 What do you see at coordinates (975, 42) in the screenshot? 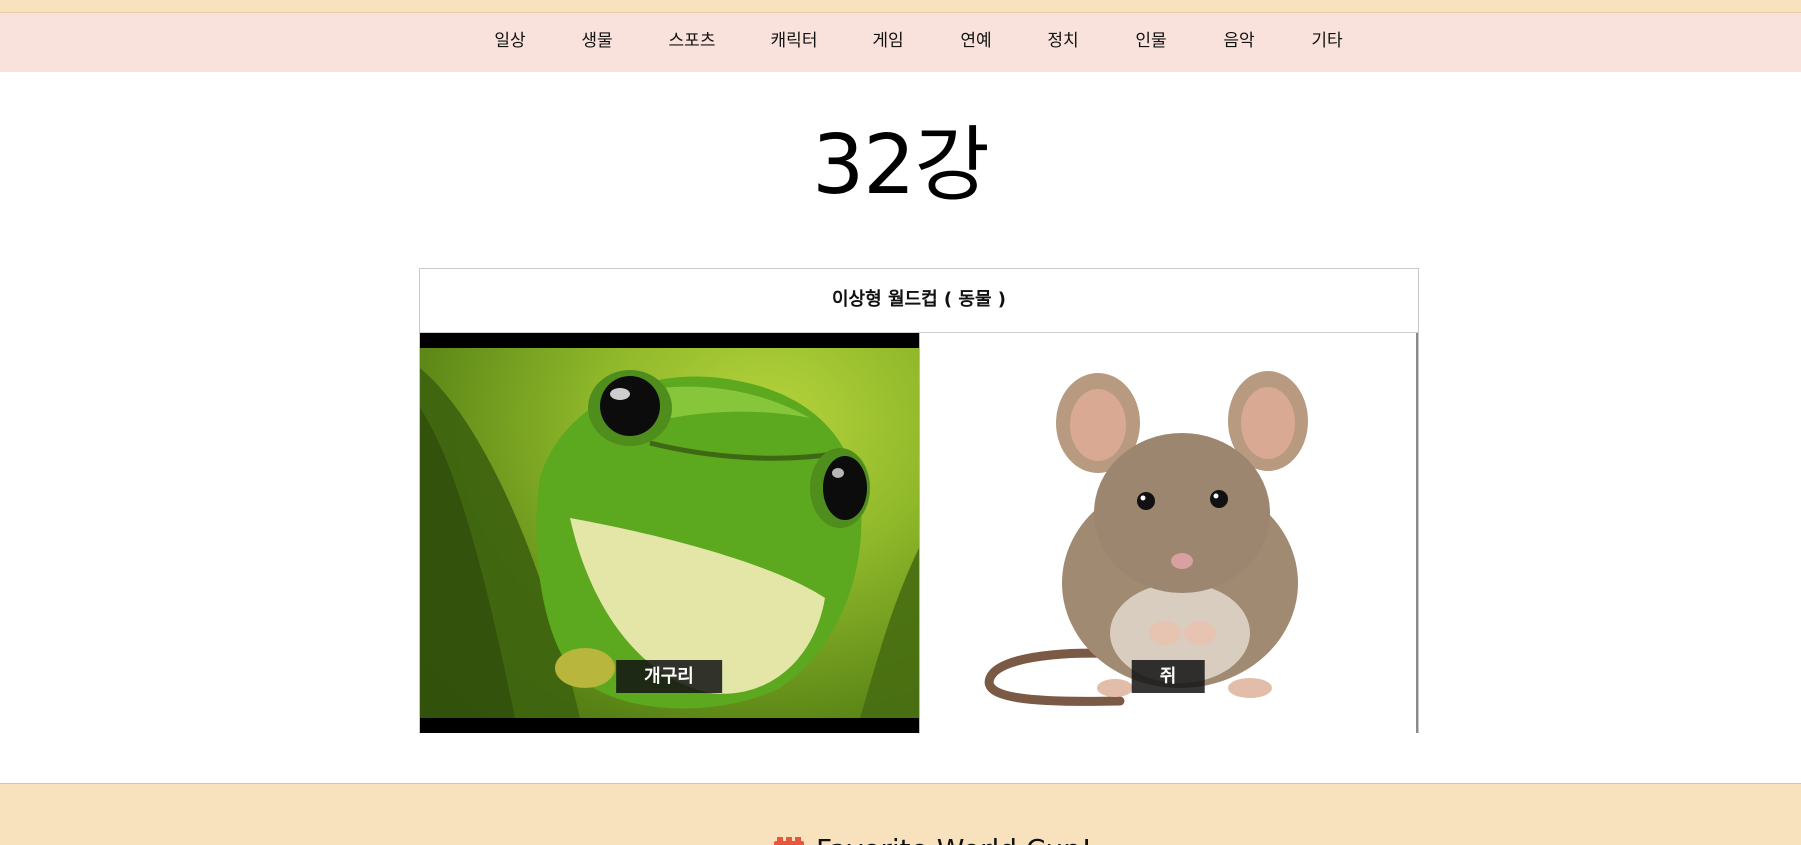
I see `nav-item-entertainment: 연예` at bounding box center [975, 42].